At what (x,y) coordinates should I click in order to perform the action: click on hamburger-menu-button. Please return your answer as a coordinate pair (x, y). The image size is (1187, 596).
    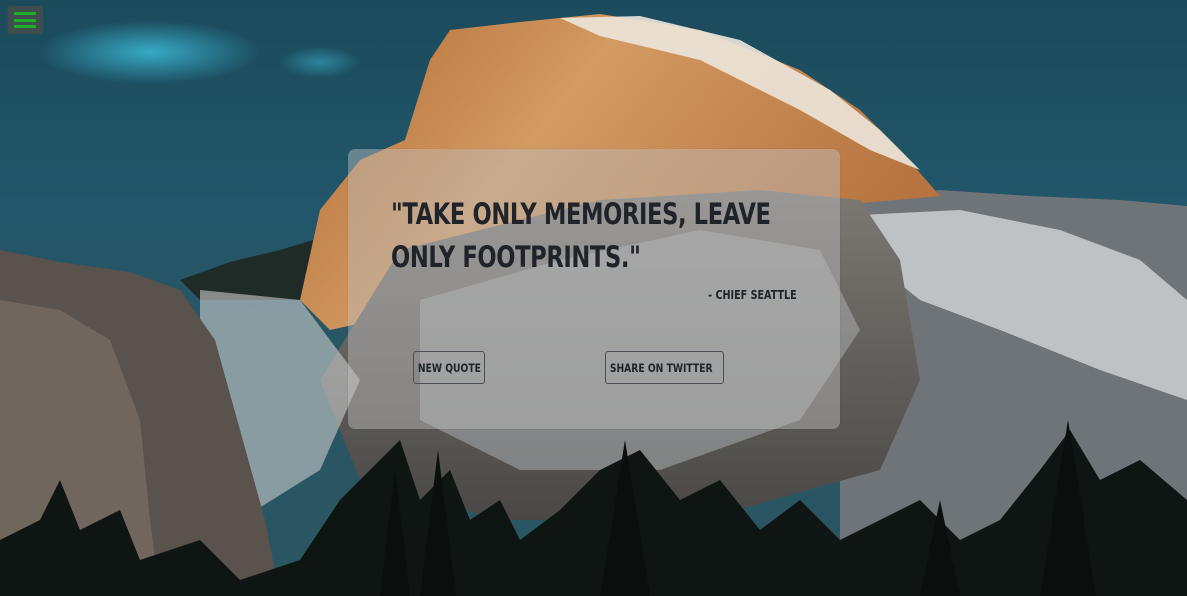
    Looking at the image, I should click on (25, 20).